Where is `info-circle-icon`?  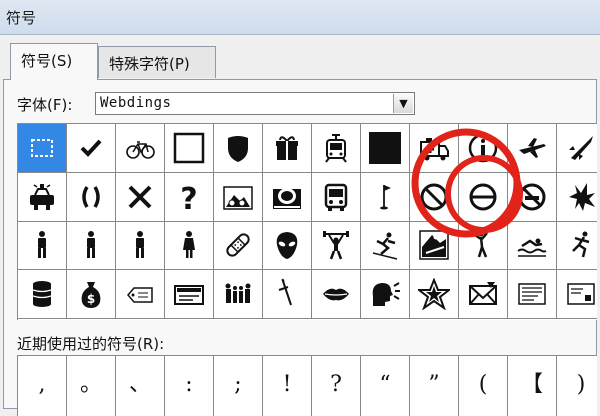
info-circle-icon is located at coordinates (483, 148).